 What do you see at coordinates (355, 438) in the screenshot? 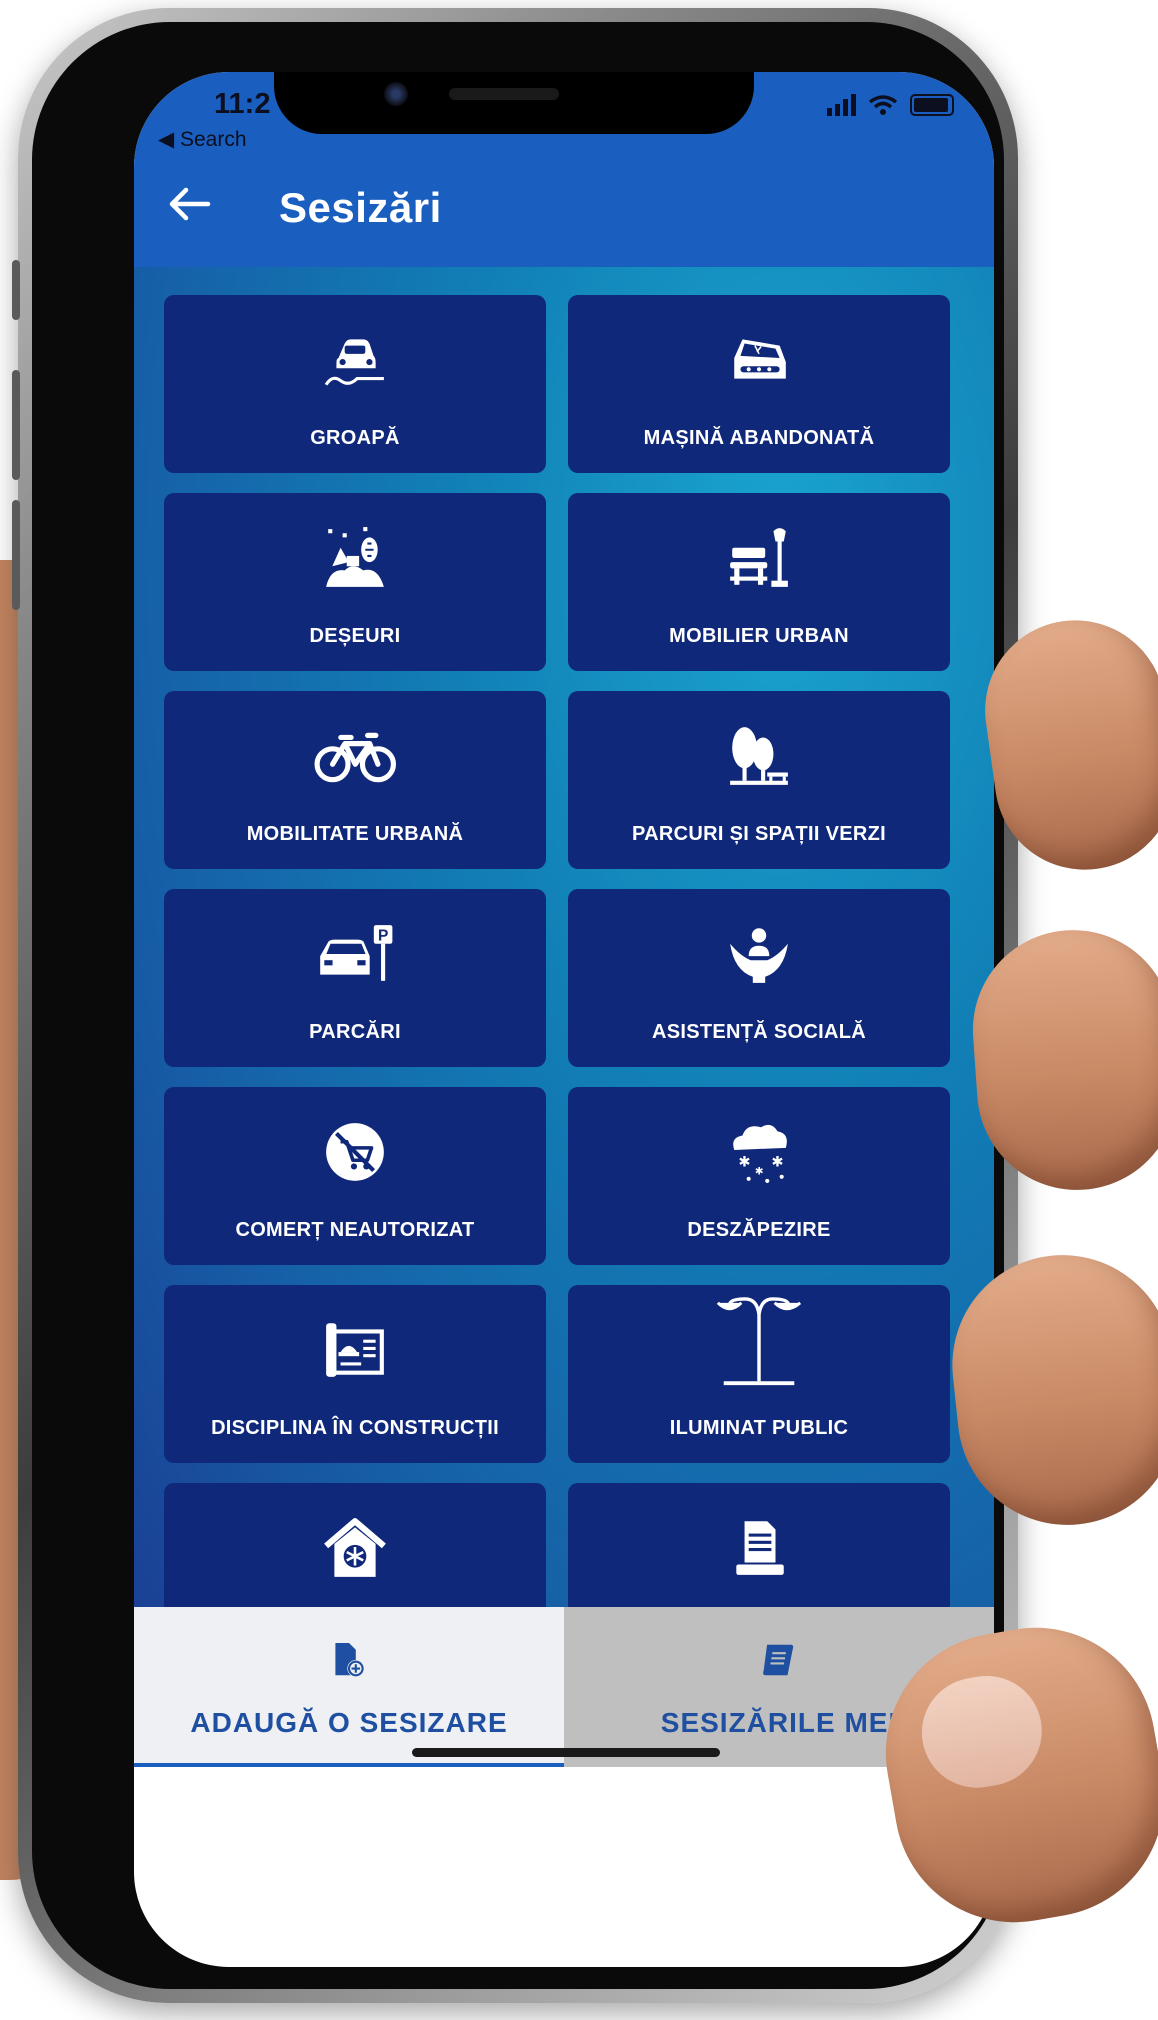
I see `category-label: GROAPĂ` at bounding box center [355, 438].